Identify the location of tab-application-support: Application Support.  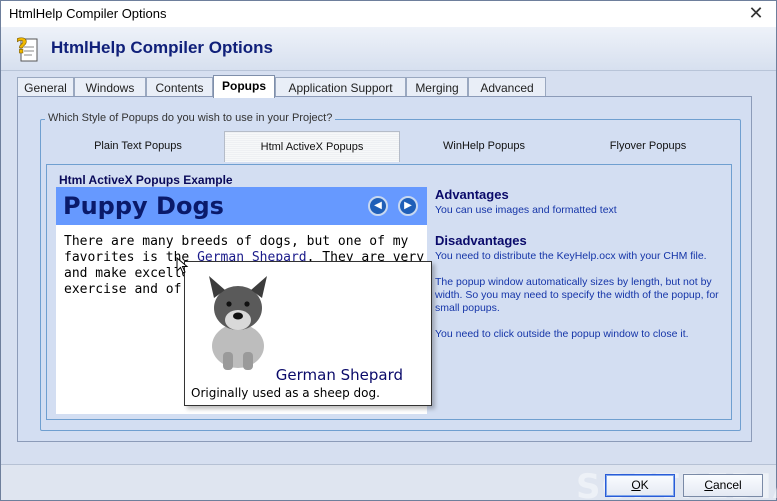
(340, 87).